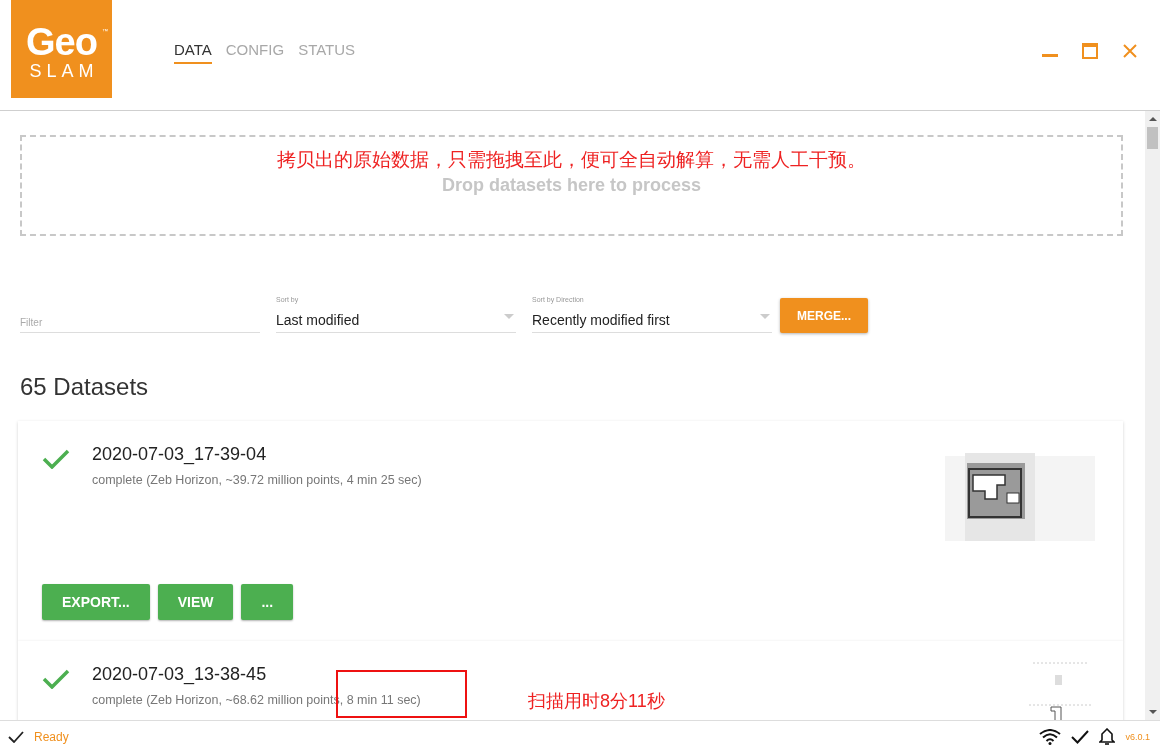 The image size is (1160, 752). What do you see at coordinates (571, 160) in the screenshot?
I see `annotation-text: 拷贝出的原始数据，只需拖拽至此，便可全自动解算，无需人工干预。` at bounding box center [571, 160].